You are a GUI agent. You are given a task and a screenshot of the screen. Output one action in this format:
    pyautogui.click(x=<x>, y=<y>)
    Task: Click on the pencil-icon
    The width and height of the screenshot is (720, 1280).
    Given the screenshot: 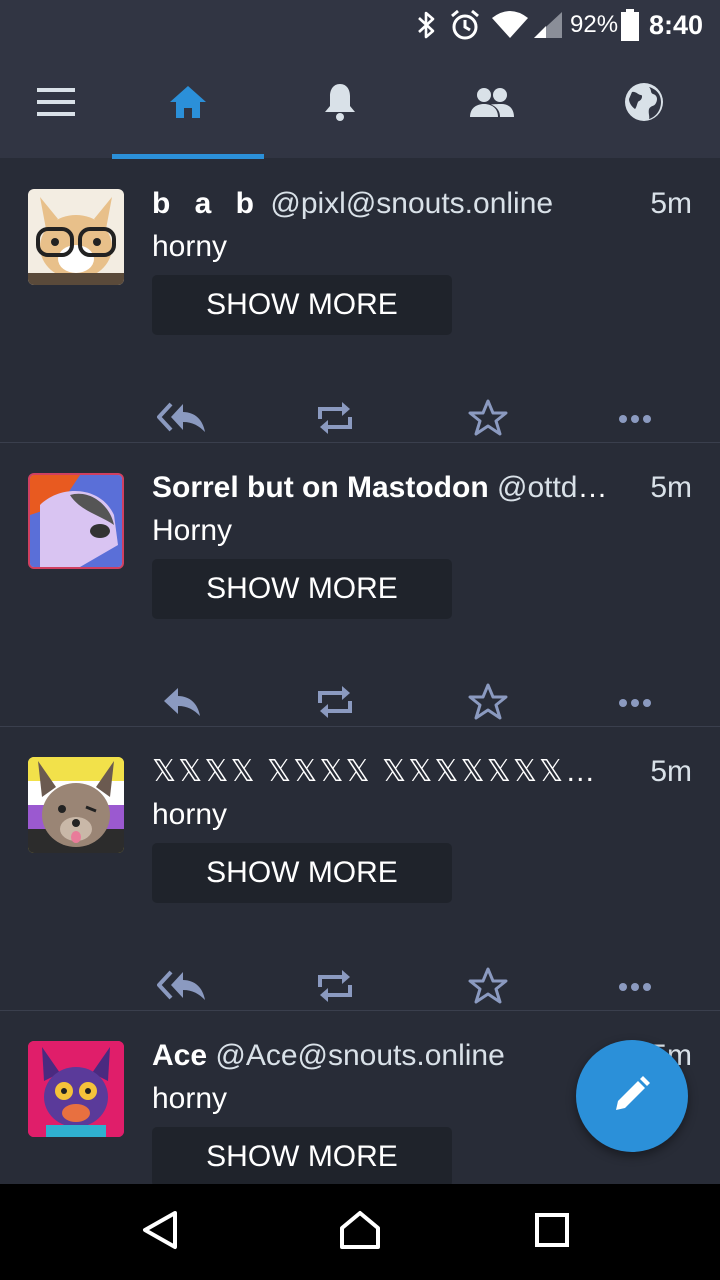 What is the action you would take?
    pyautogui.click(x=632, y=1096)
    